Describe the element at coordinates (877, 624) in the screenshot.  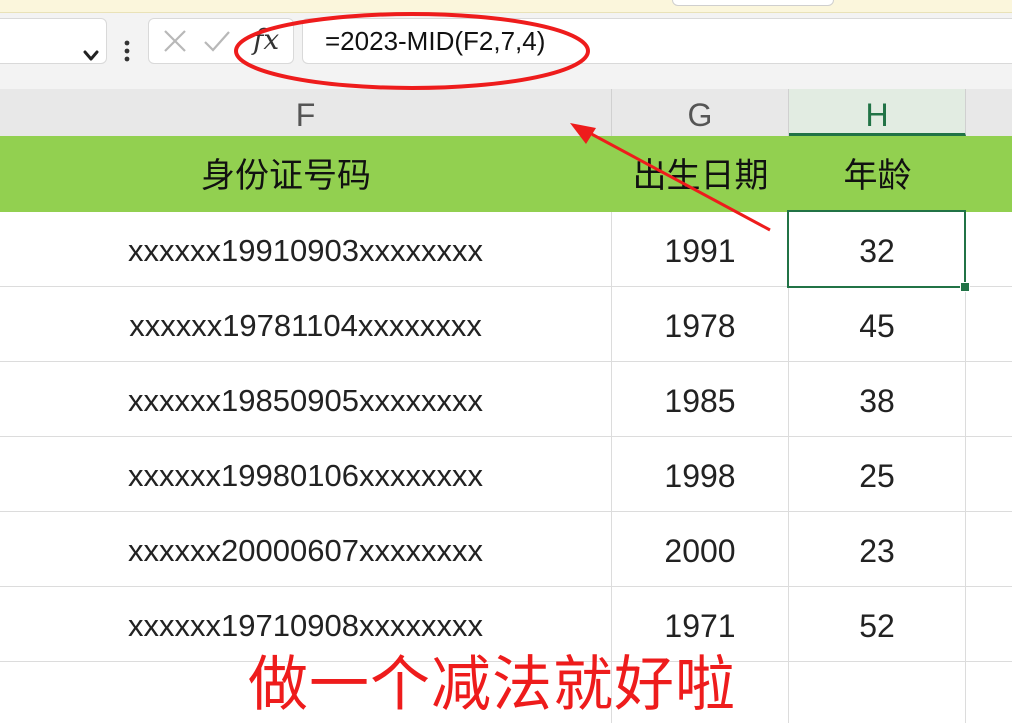
I see `cell-age: 52` at that location.